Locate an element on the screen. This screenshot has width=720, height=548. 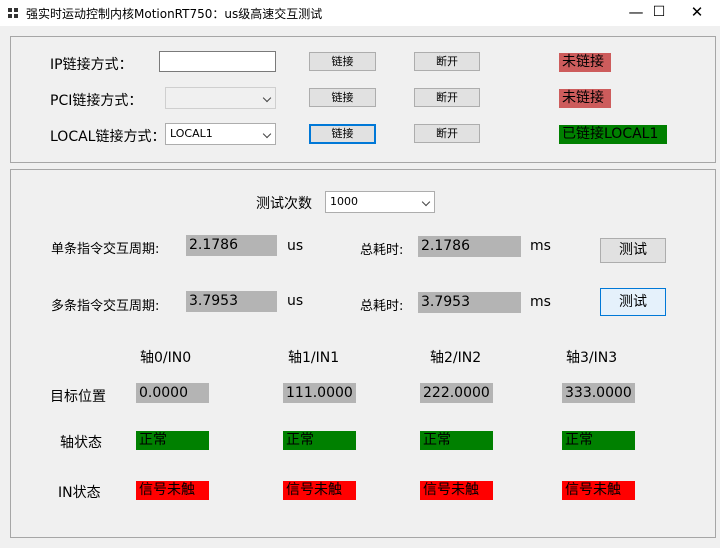
axis3-state-badge: 正常 is located at coordinates (598, 440).